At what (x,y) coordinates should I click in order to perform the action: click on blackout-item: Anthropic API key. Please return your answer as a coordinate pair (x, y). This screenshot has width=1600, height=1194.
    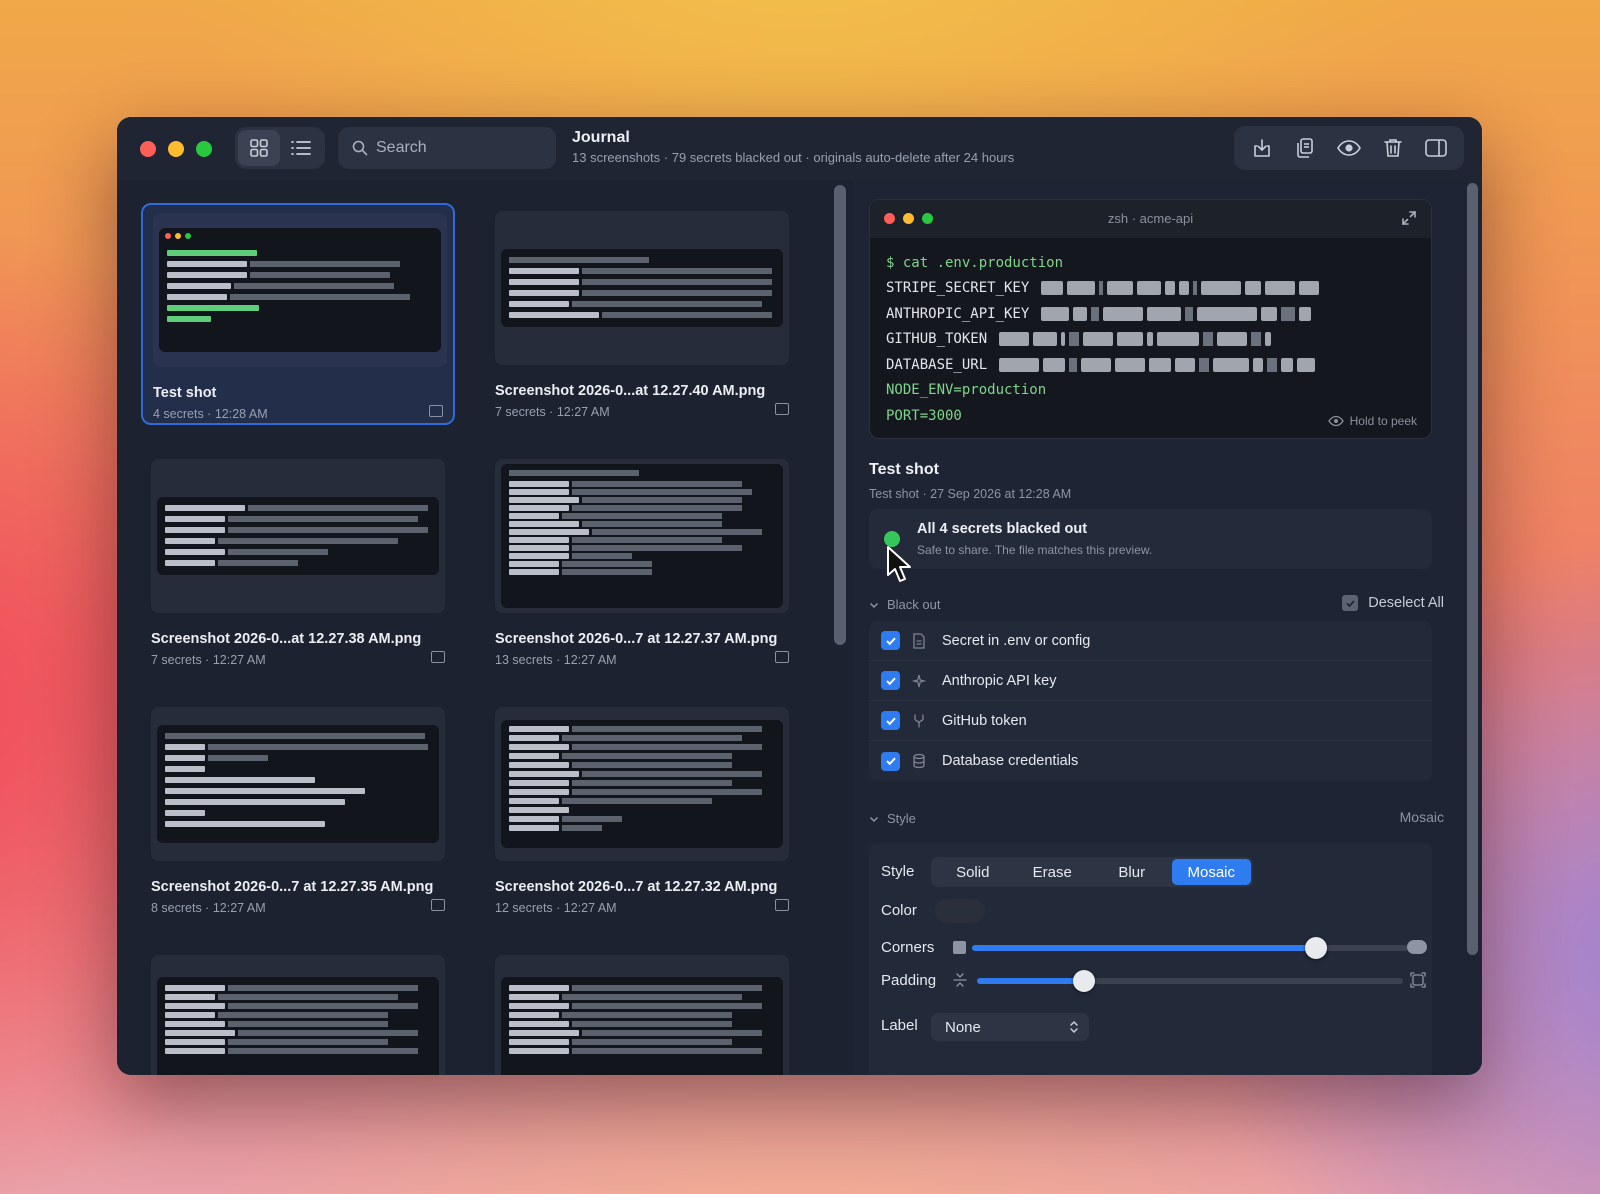
    Looking at the image, I should click on (1150, 681).